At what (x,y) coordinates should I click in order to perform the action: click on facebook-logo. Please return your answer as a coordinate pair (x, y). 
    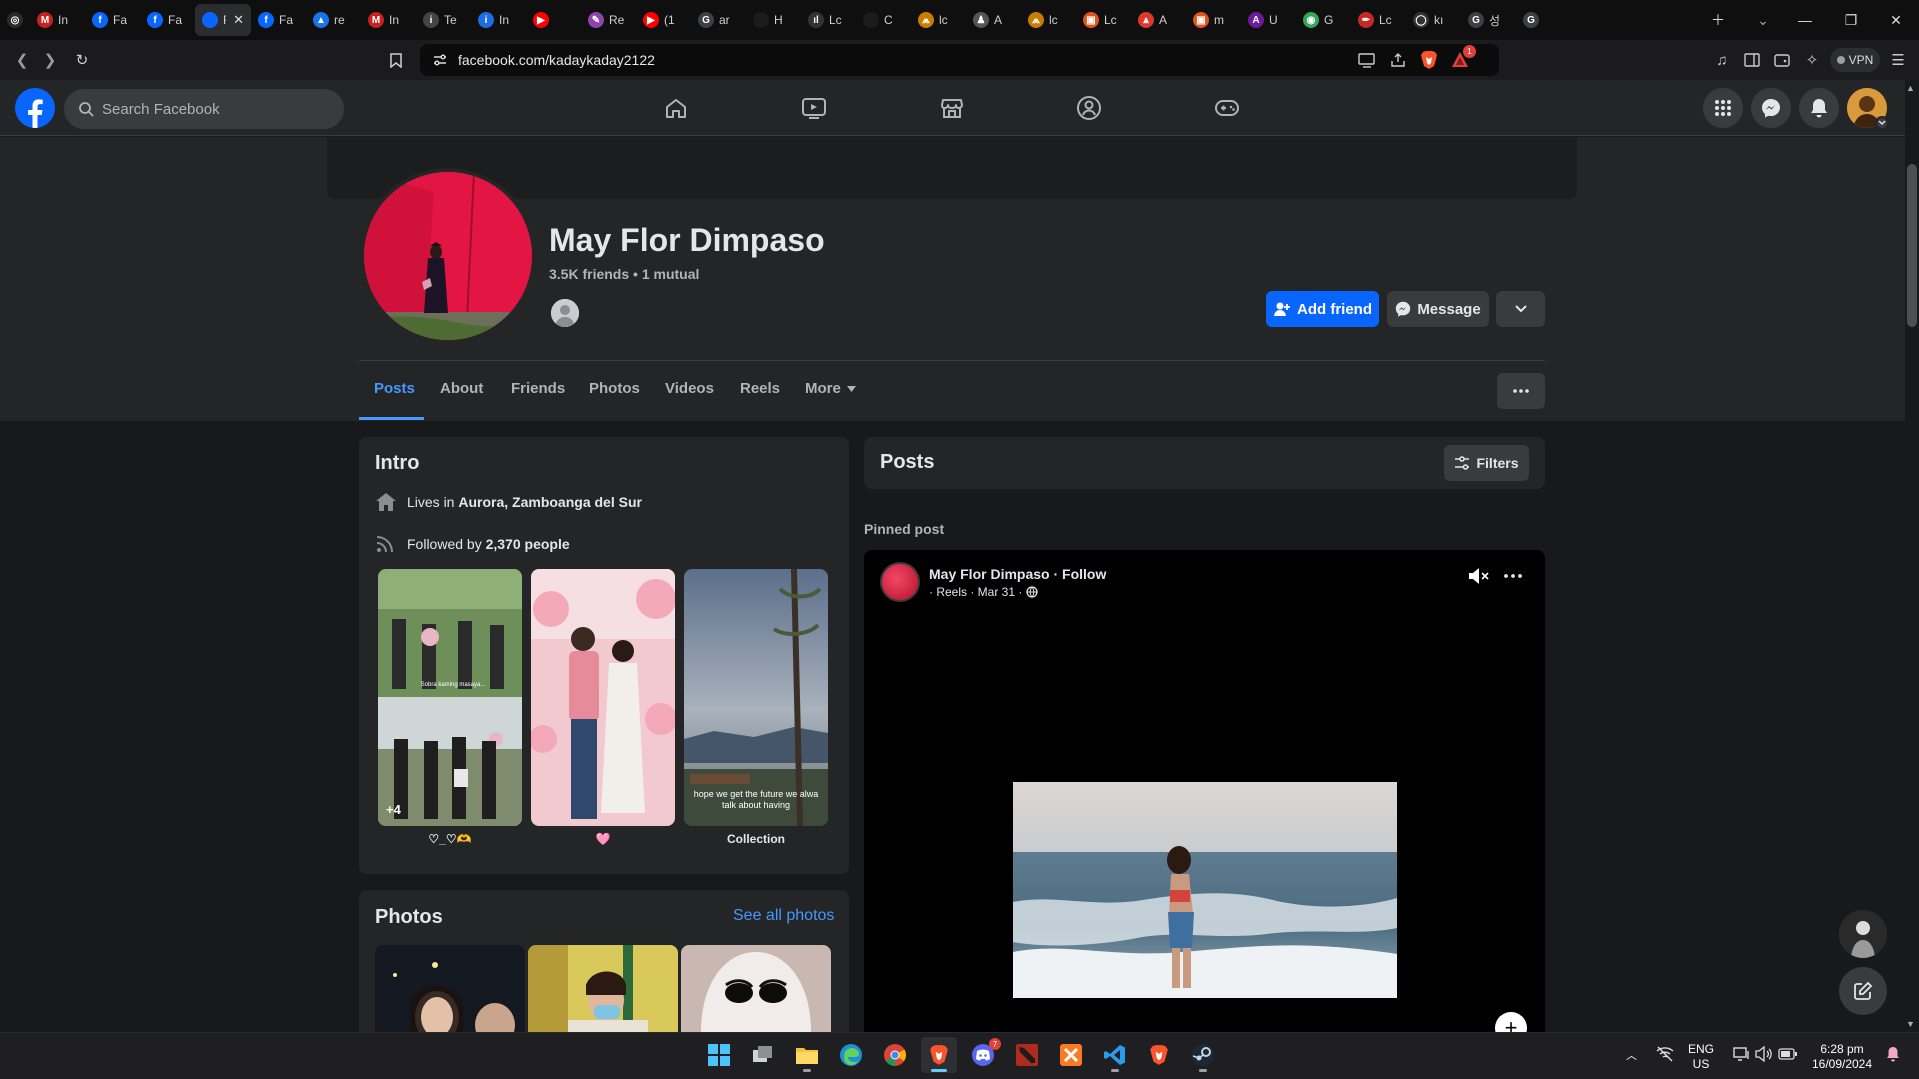
    Looking at the image, I should click on (35, 108).